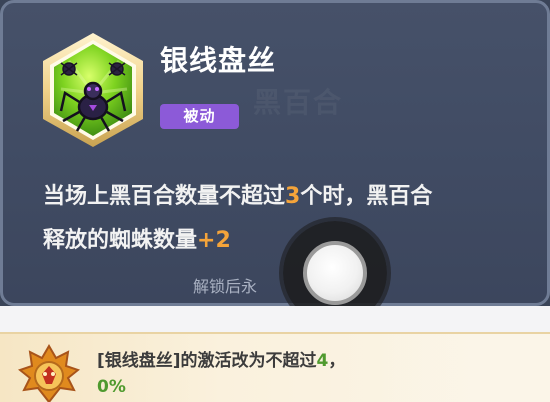 The image size is (550, 402). I want to click on passive-tag-badge: 被动, so click(199, 116).